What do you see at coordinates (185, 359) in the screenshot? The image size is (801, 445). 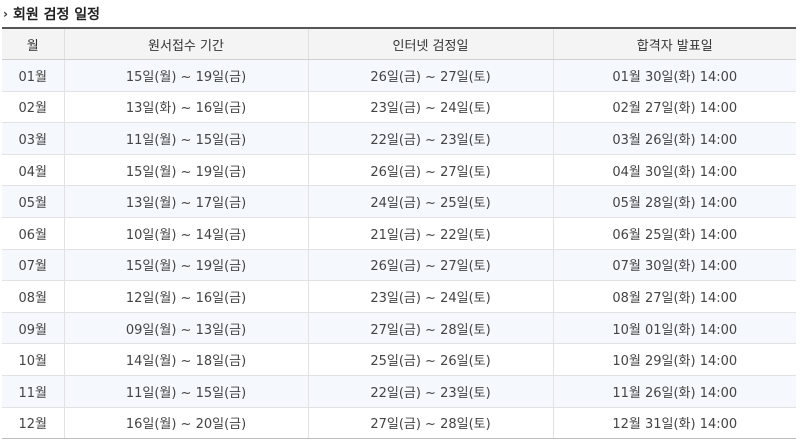 I see `application-period-cell: 14일(월) ~ 18일(금)` at bounding box center [185, 359].